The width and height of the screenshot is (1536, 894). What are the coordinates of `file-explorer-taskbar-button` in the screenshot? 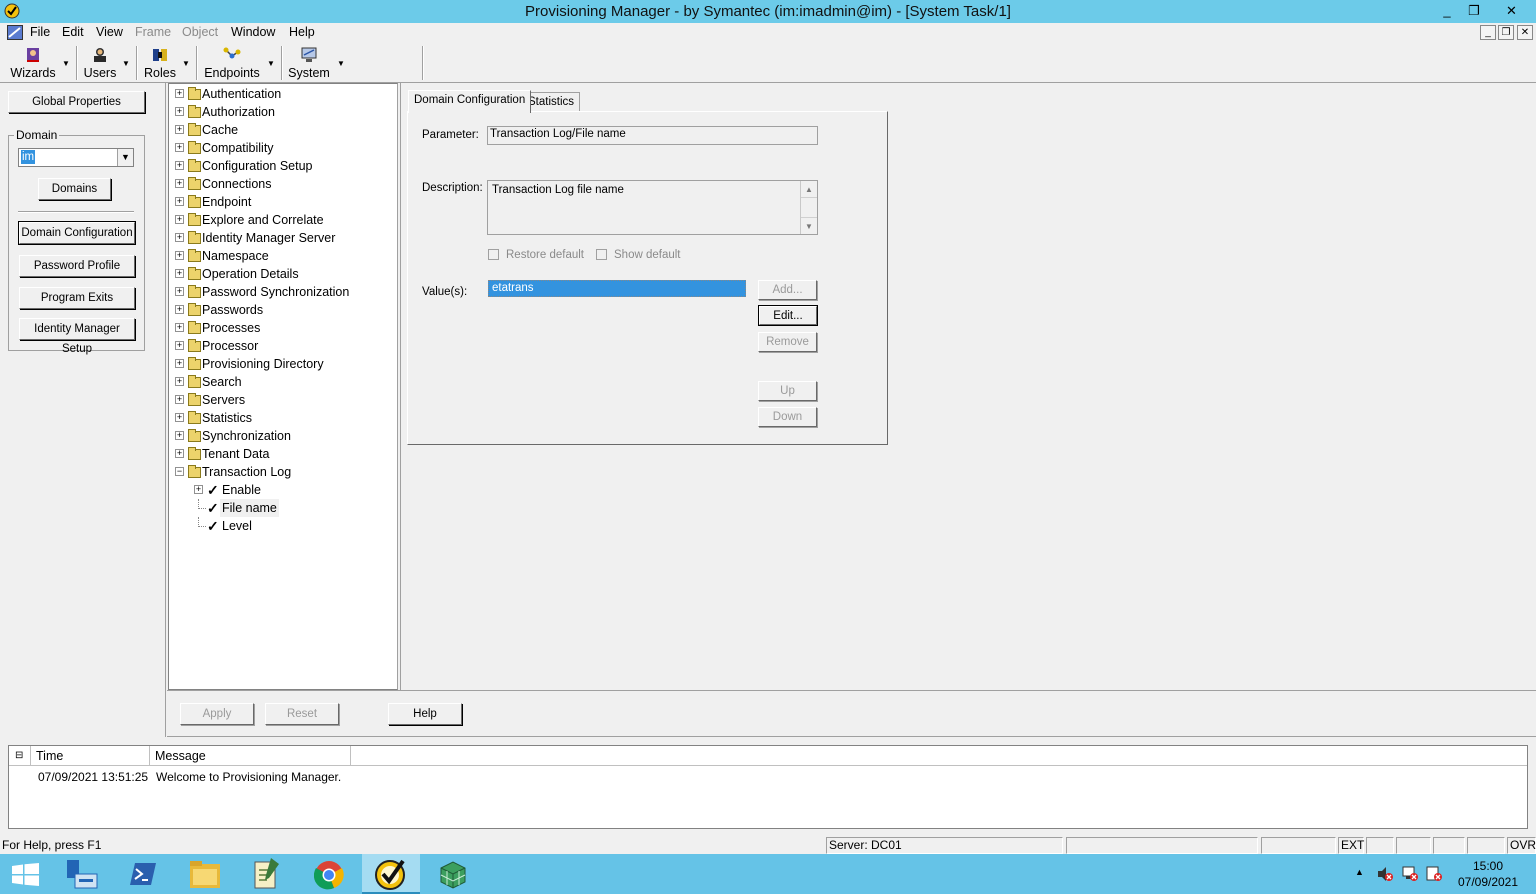 It's located at (205, 874).